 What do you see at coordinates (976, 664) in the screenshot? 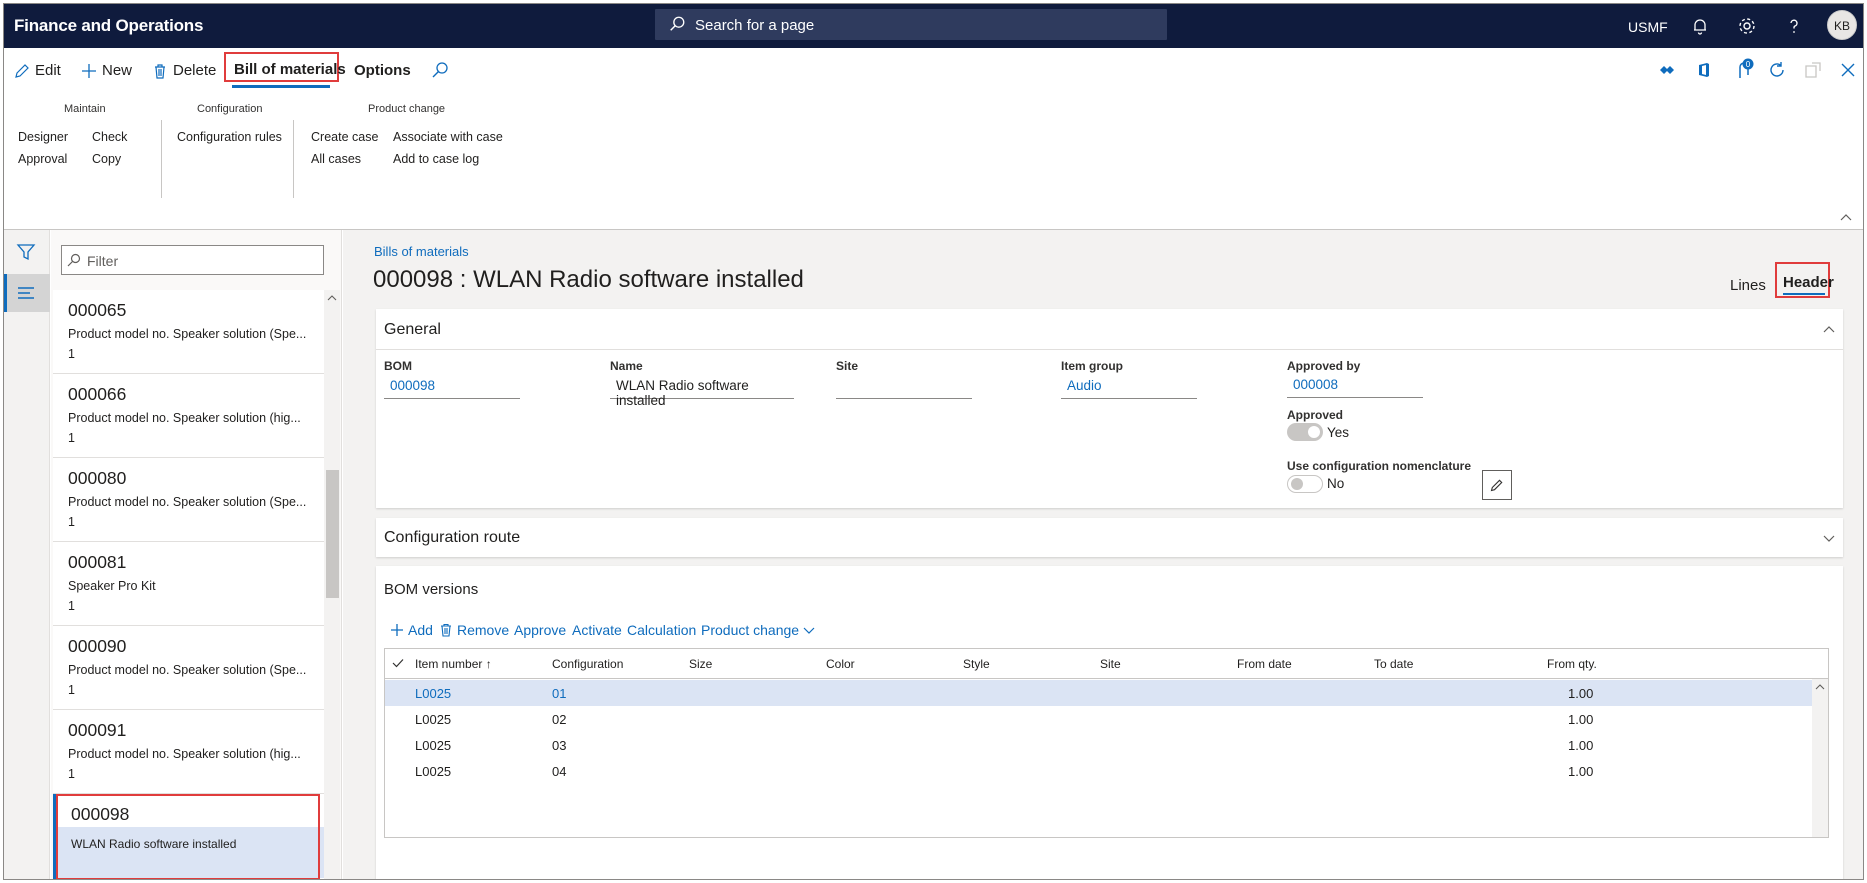
I see `column-header-style: Style` at bounding box center [976, 664].